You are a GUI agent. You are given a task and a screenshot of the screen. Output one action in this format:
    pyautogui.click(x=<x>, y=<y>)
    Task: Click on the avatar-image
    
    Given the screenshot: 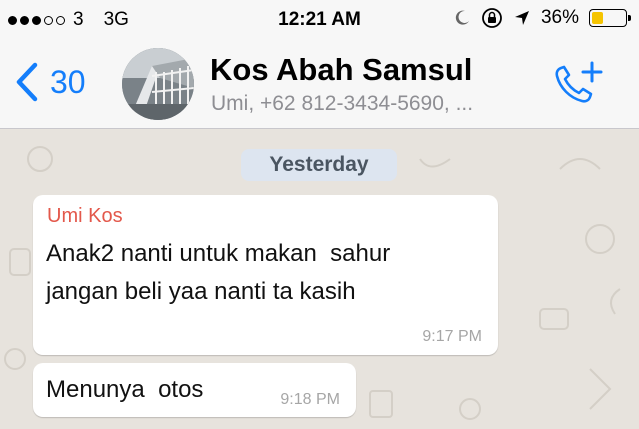 What is the action you would take?
    pyautogui.click(x=158, y=84)
    